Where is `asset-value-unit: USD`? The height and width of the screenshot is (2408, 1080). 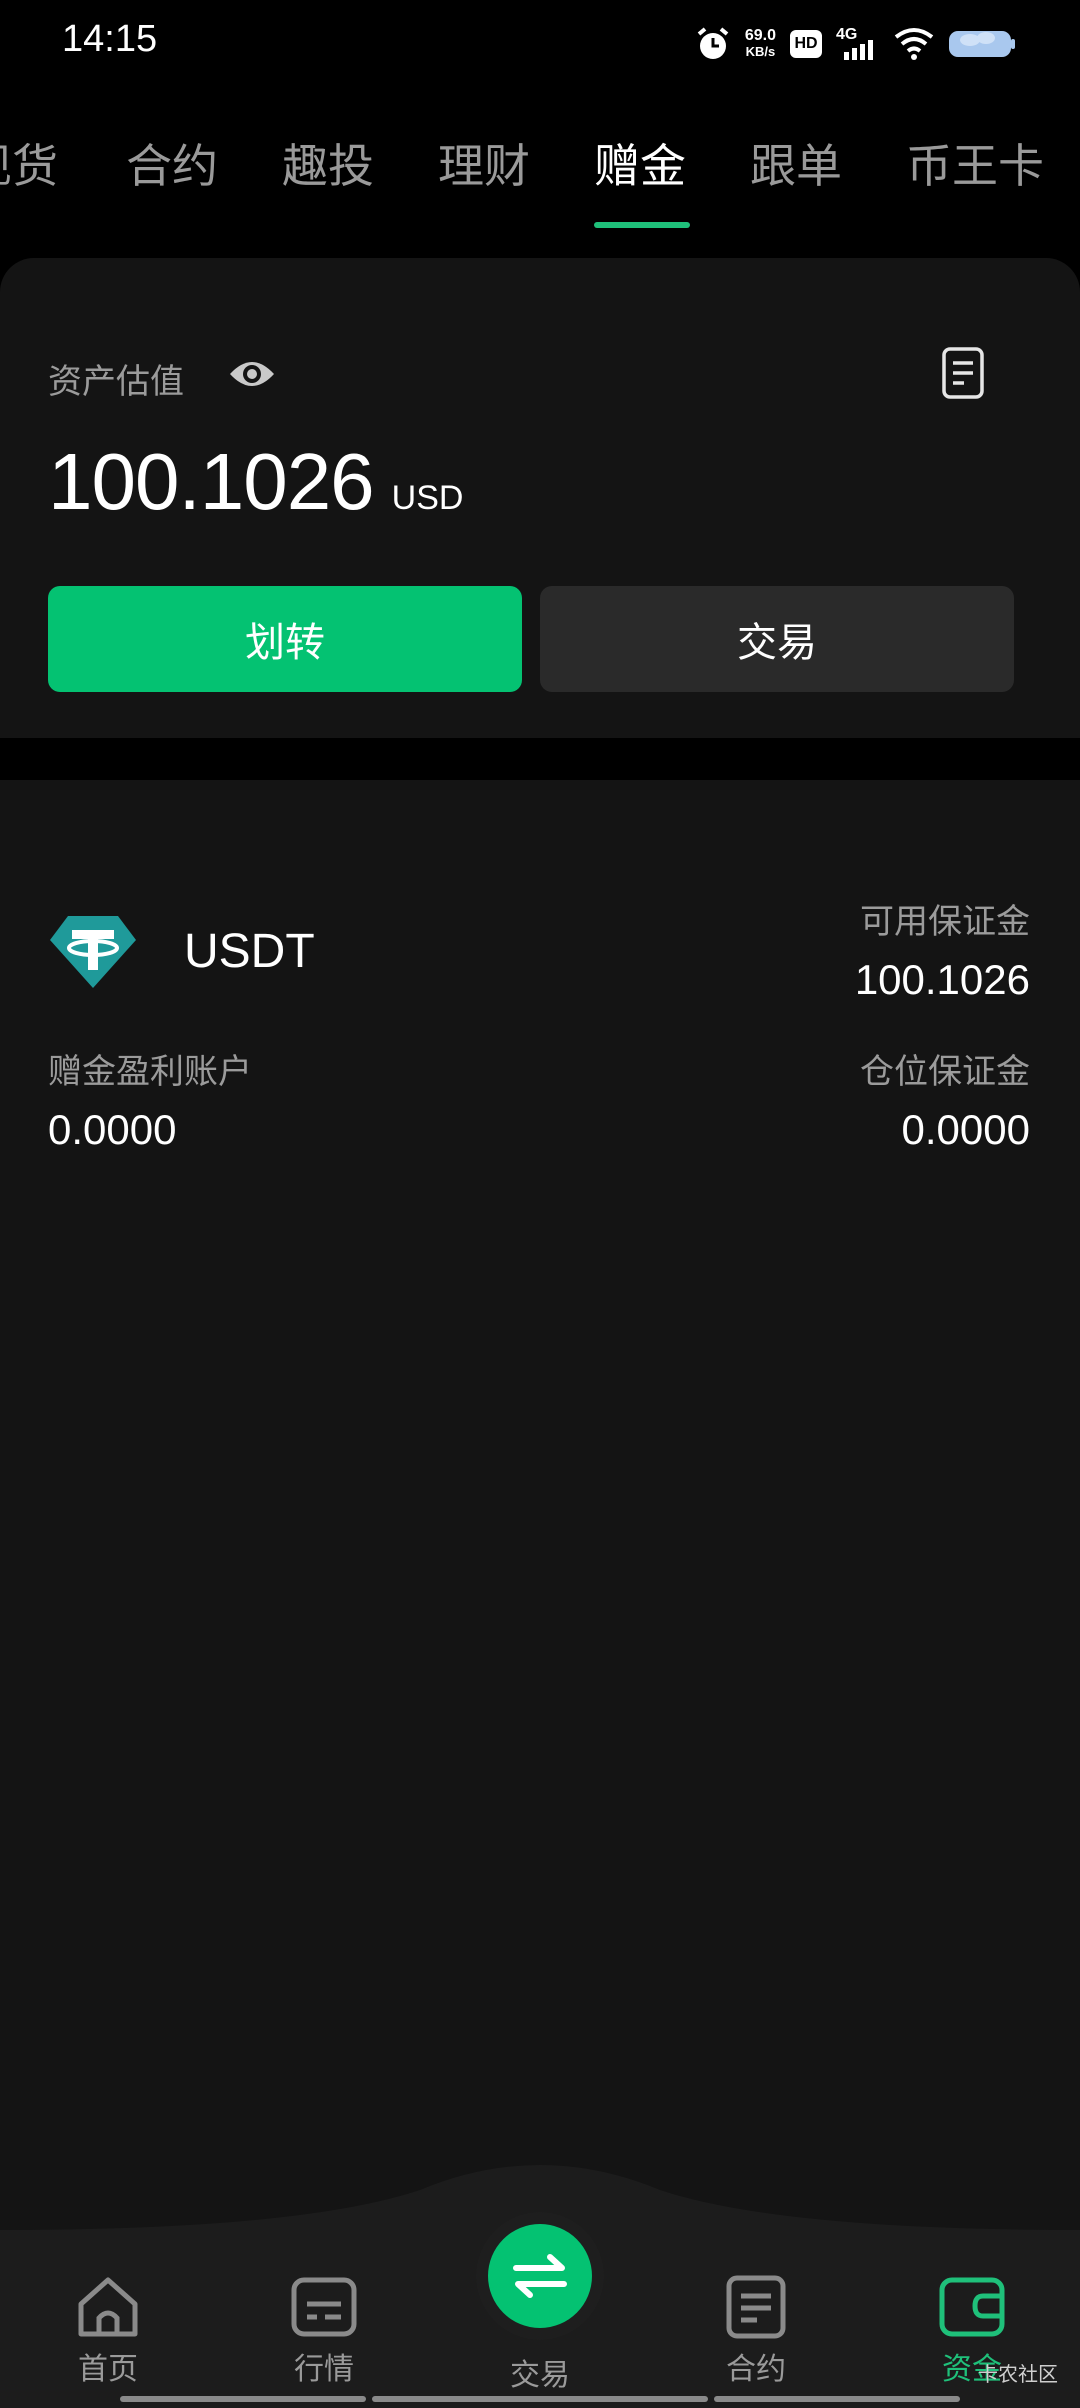 asset-value-unit: USD is located at coordinates (427, 498).